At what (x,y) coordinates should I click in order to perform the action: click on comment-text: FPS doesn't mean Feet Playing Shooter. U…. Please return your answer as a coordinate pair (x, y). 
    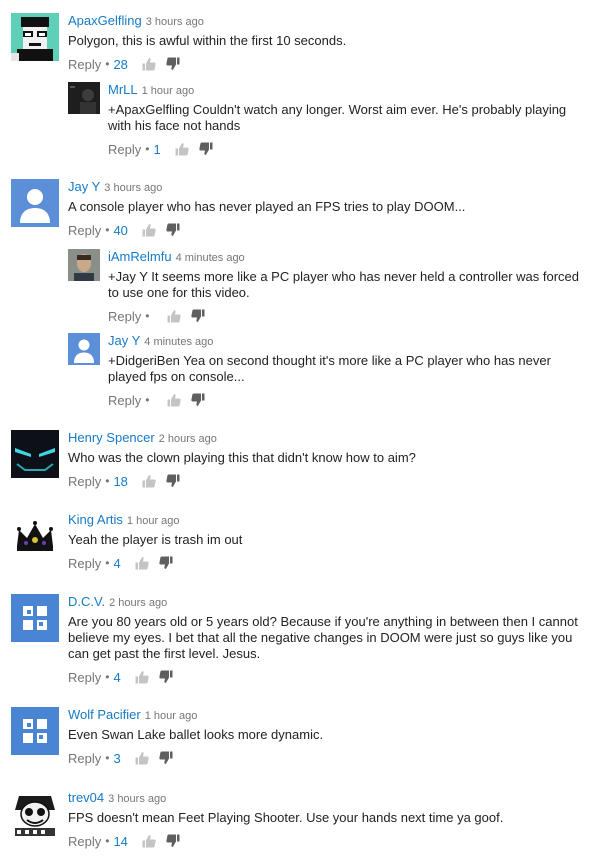
    Looking at the image, I should click on (286, 817).